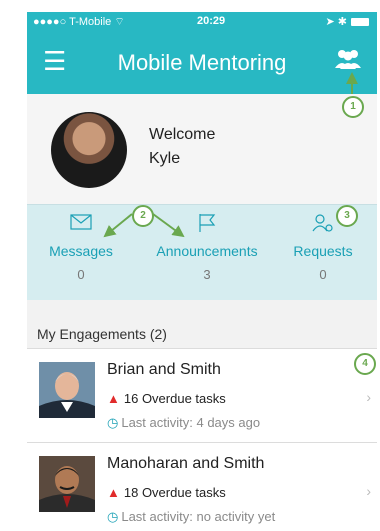  What do you see at coordinates (353, 107) in the screenshot?
I see `callout-marker: 1` at bounding box center [353, 107].